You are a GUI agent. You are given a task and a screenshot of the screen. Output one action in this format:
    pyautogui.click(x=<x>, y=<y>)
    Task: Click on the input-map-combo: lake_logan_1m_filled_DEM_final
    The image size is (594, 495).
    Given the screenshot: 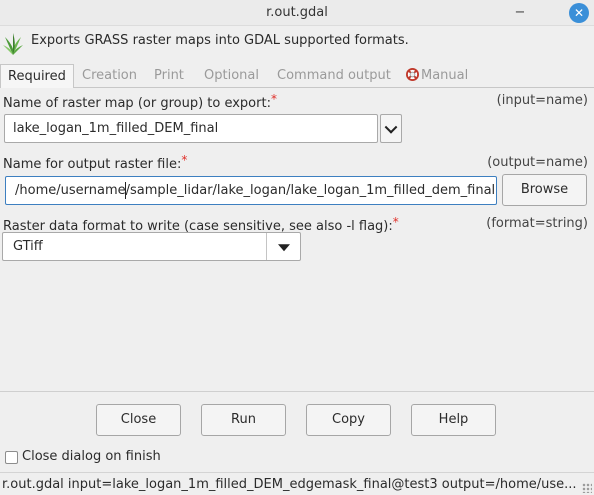 What is the action you would take?
    pyautogui.click(x=191, y=128)
    